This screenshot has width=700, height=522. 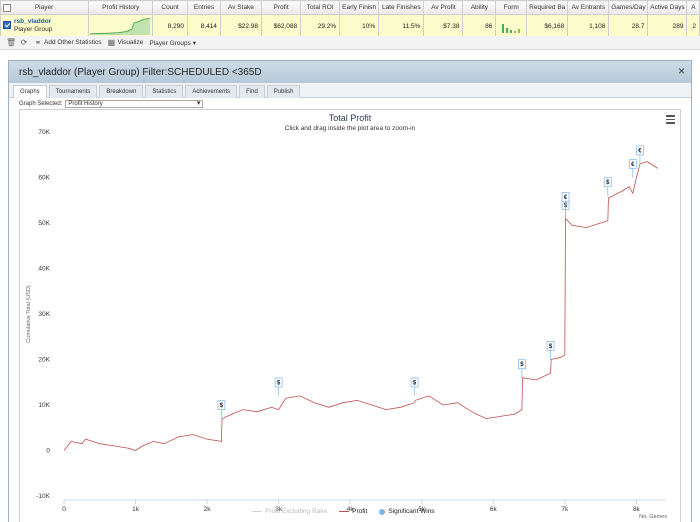 What do you see at coordinates (111, 42) in the screenshot?
I see `chart-icon: ▦` at bounding box center [111, 42].